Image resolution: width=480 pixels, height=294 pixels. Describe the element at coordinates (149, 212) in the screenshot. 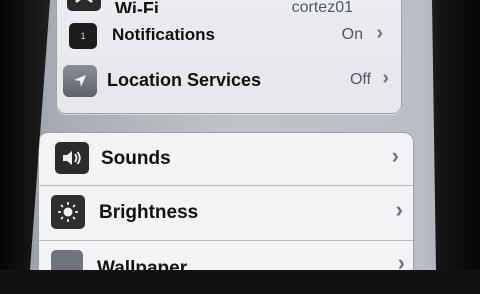

I see `settings-row-label: Brightness` at that location.